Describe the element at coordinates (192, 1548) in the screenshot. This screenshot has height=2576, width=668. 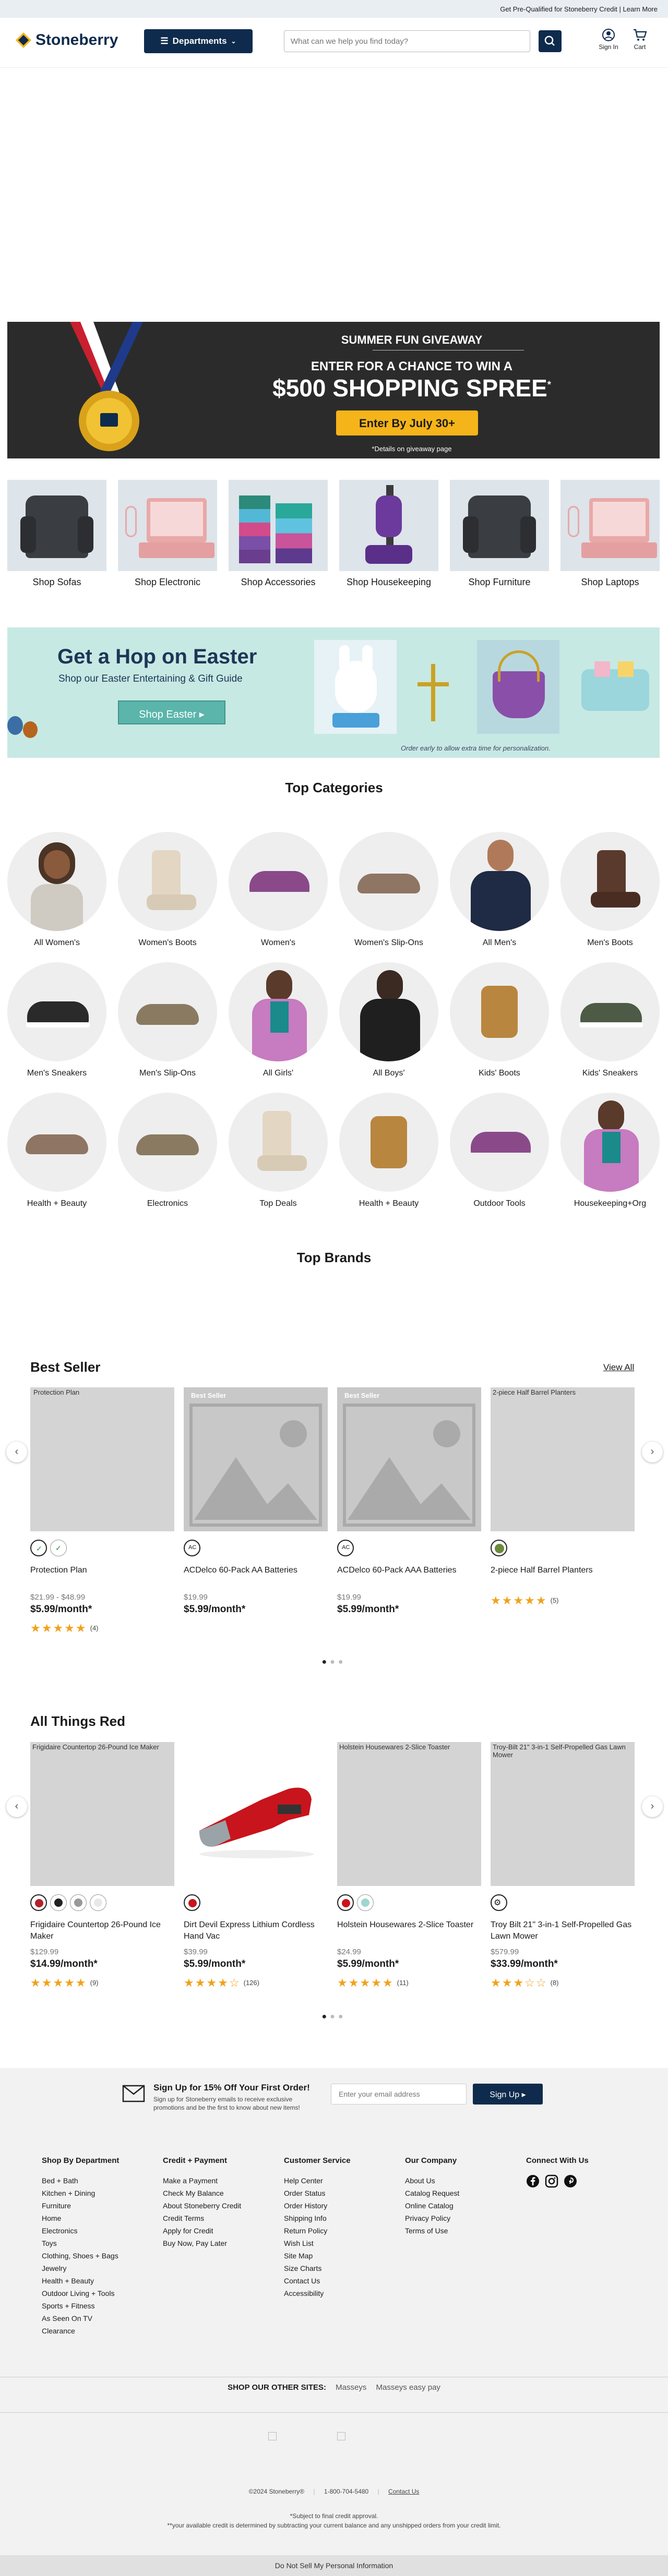
I see `swatch-button: AC` at that location.